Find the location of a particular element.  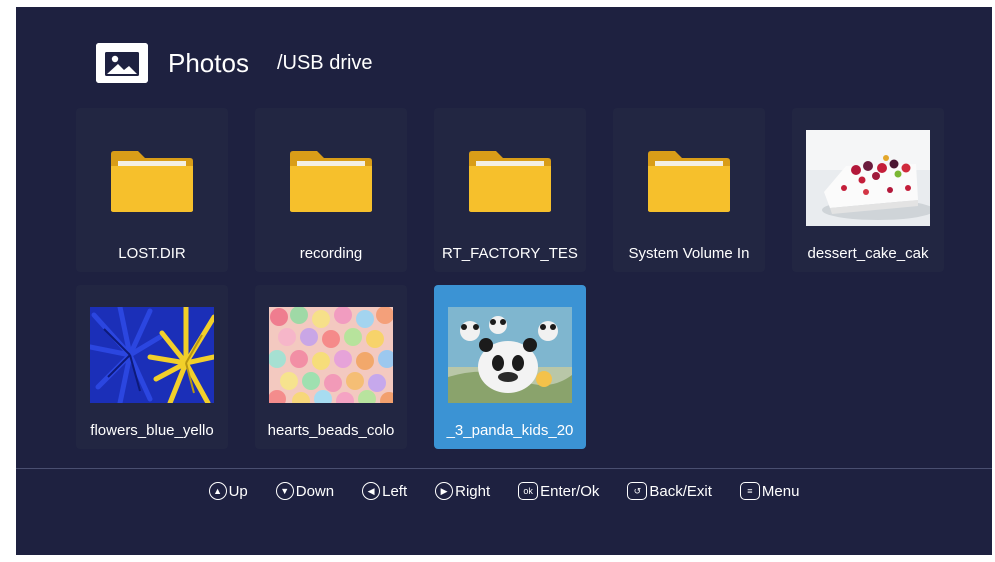

right-icon: ▶ is located at coordinates (444, 491).